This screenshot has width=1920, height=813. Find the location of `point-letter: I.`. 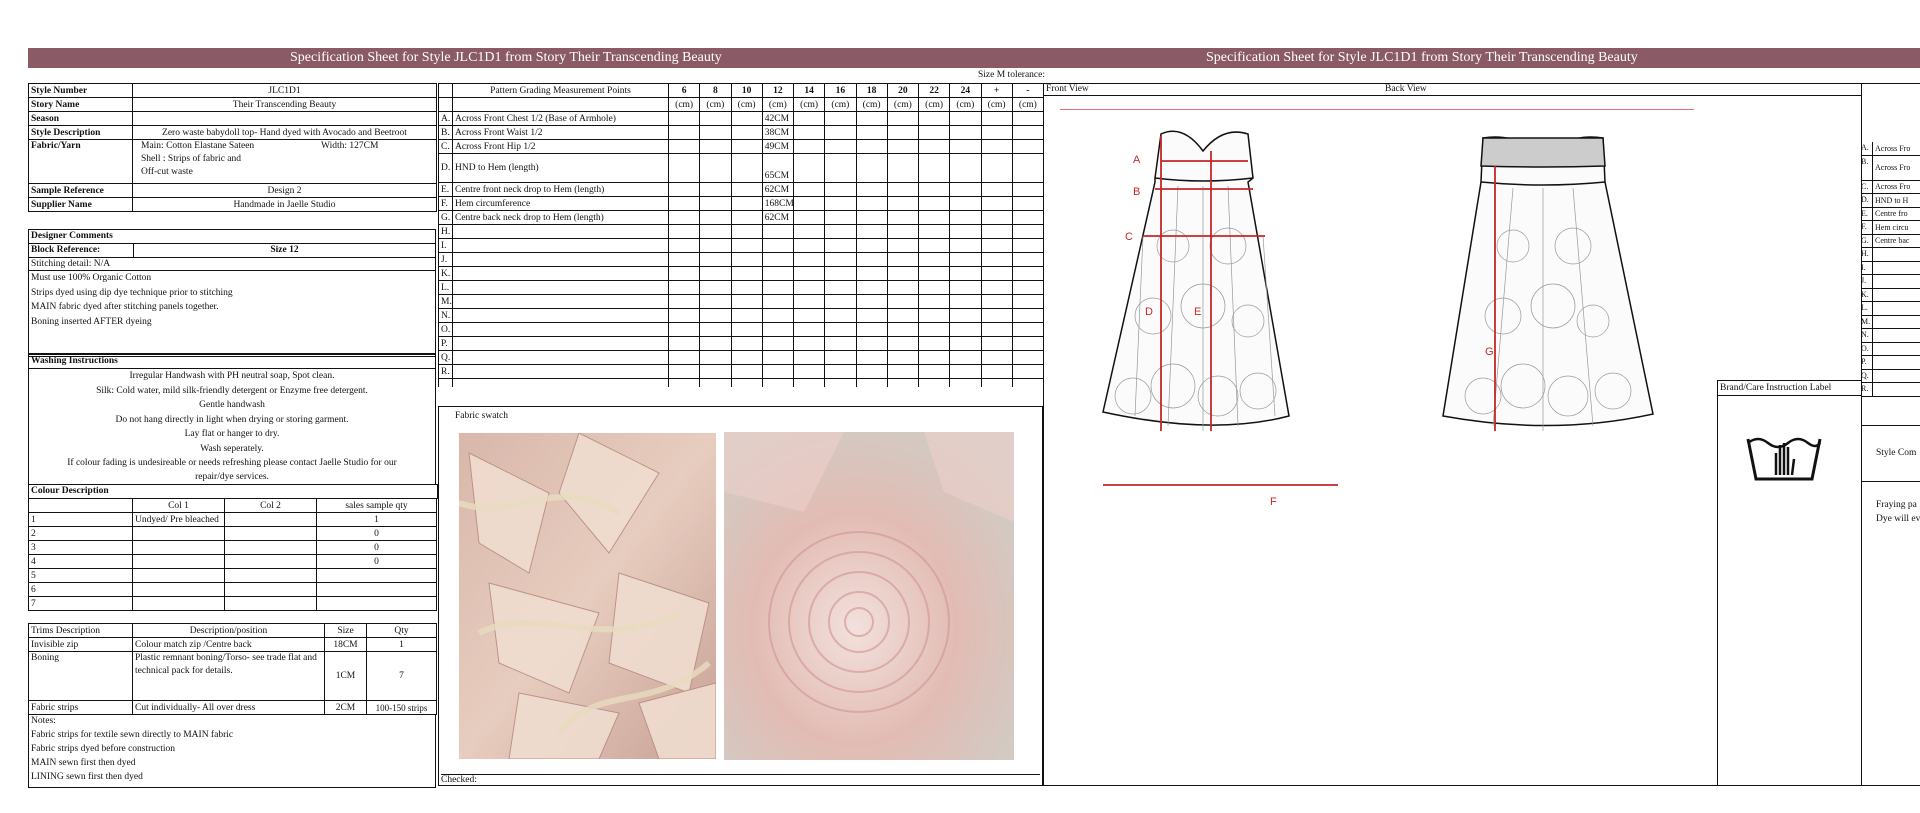

point-letter: I. is located at coordinates (445, 245).